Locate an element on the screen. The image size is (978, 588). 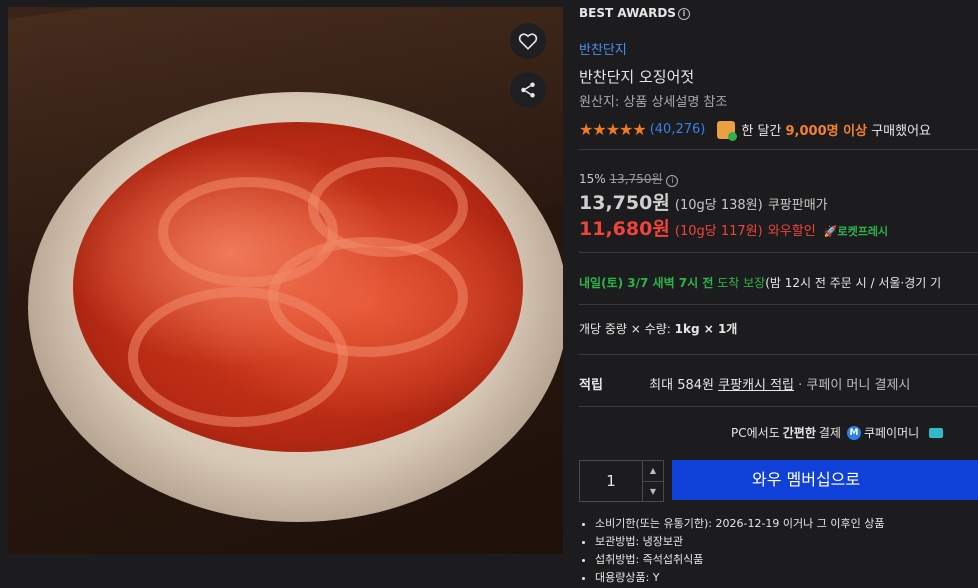
points-note: · 쿠페이 머니 결제시 is located at coordinates (854, 385).